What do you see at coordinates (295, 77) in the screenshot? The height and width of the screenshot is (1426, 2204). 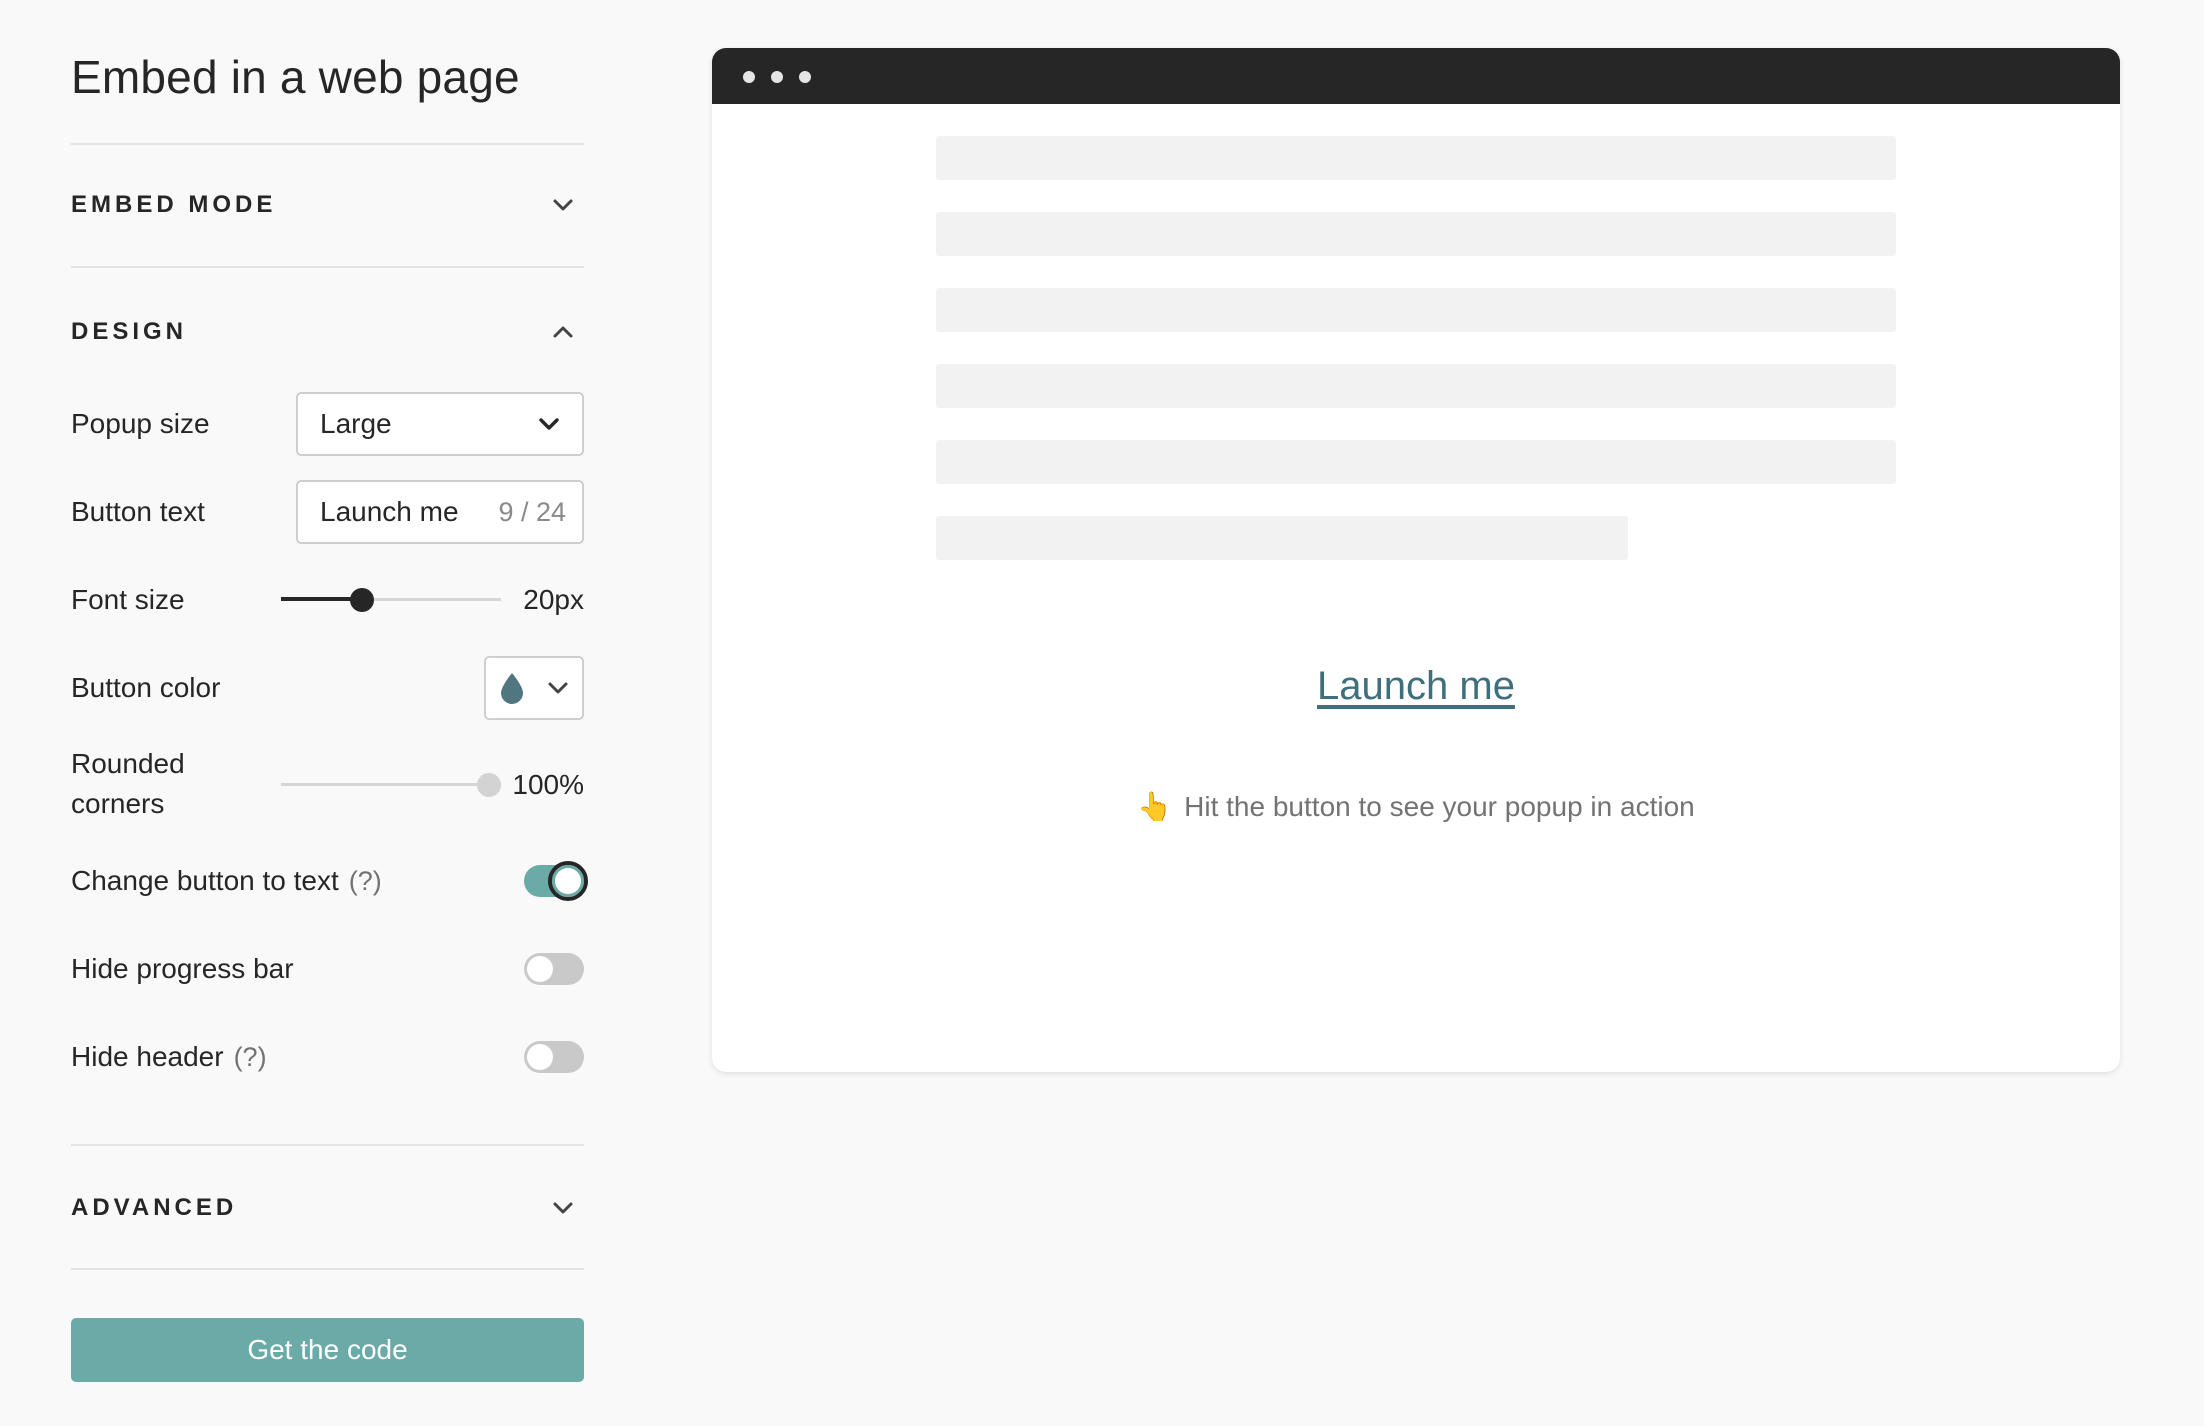 I see `page-title: Embed in a web page` at bounding box center [295, 77].